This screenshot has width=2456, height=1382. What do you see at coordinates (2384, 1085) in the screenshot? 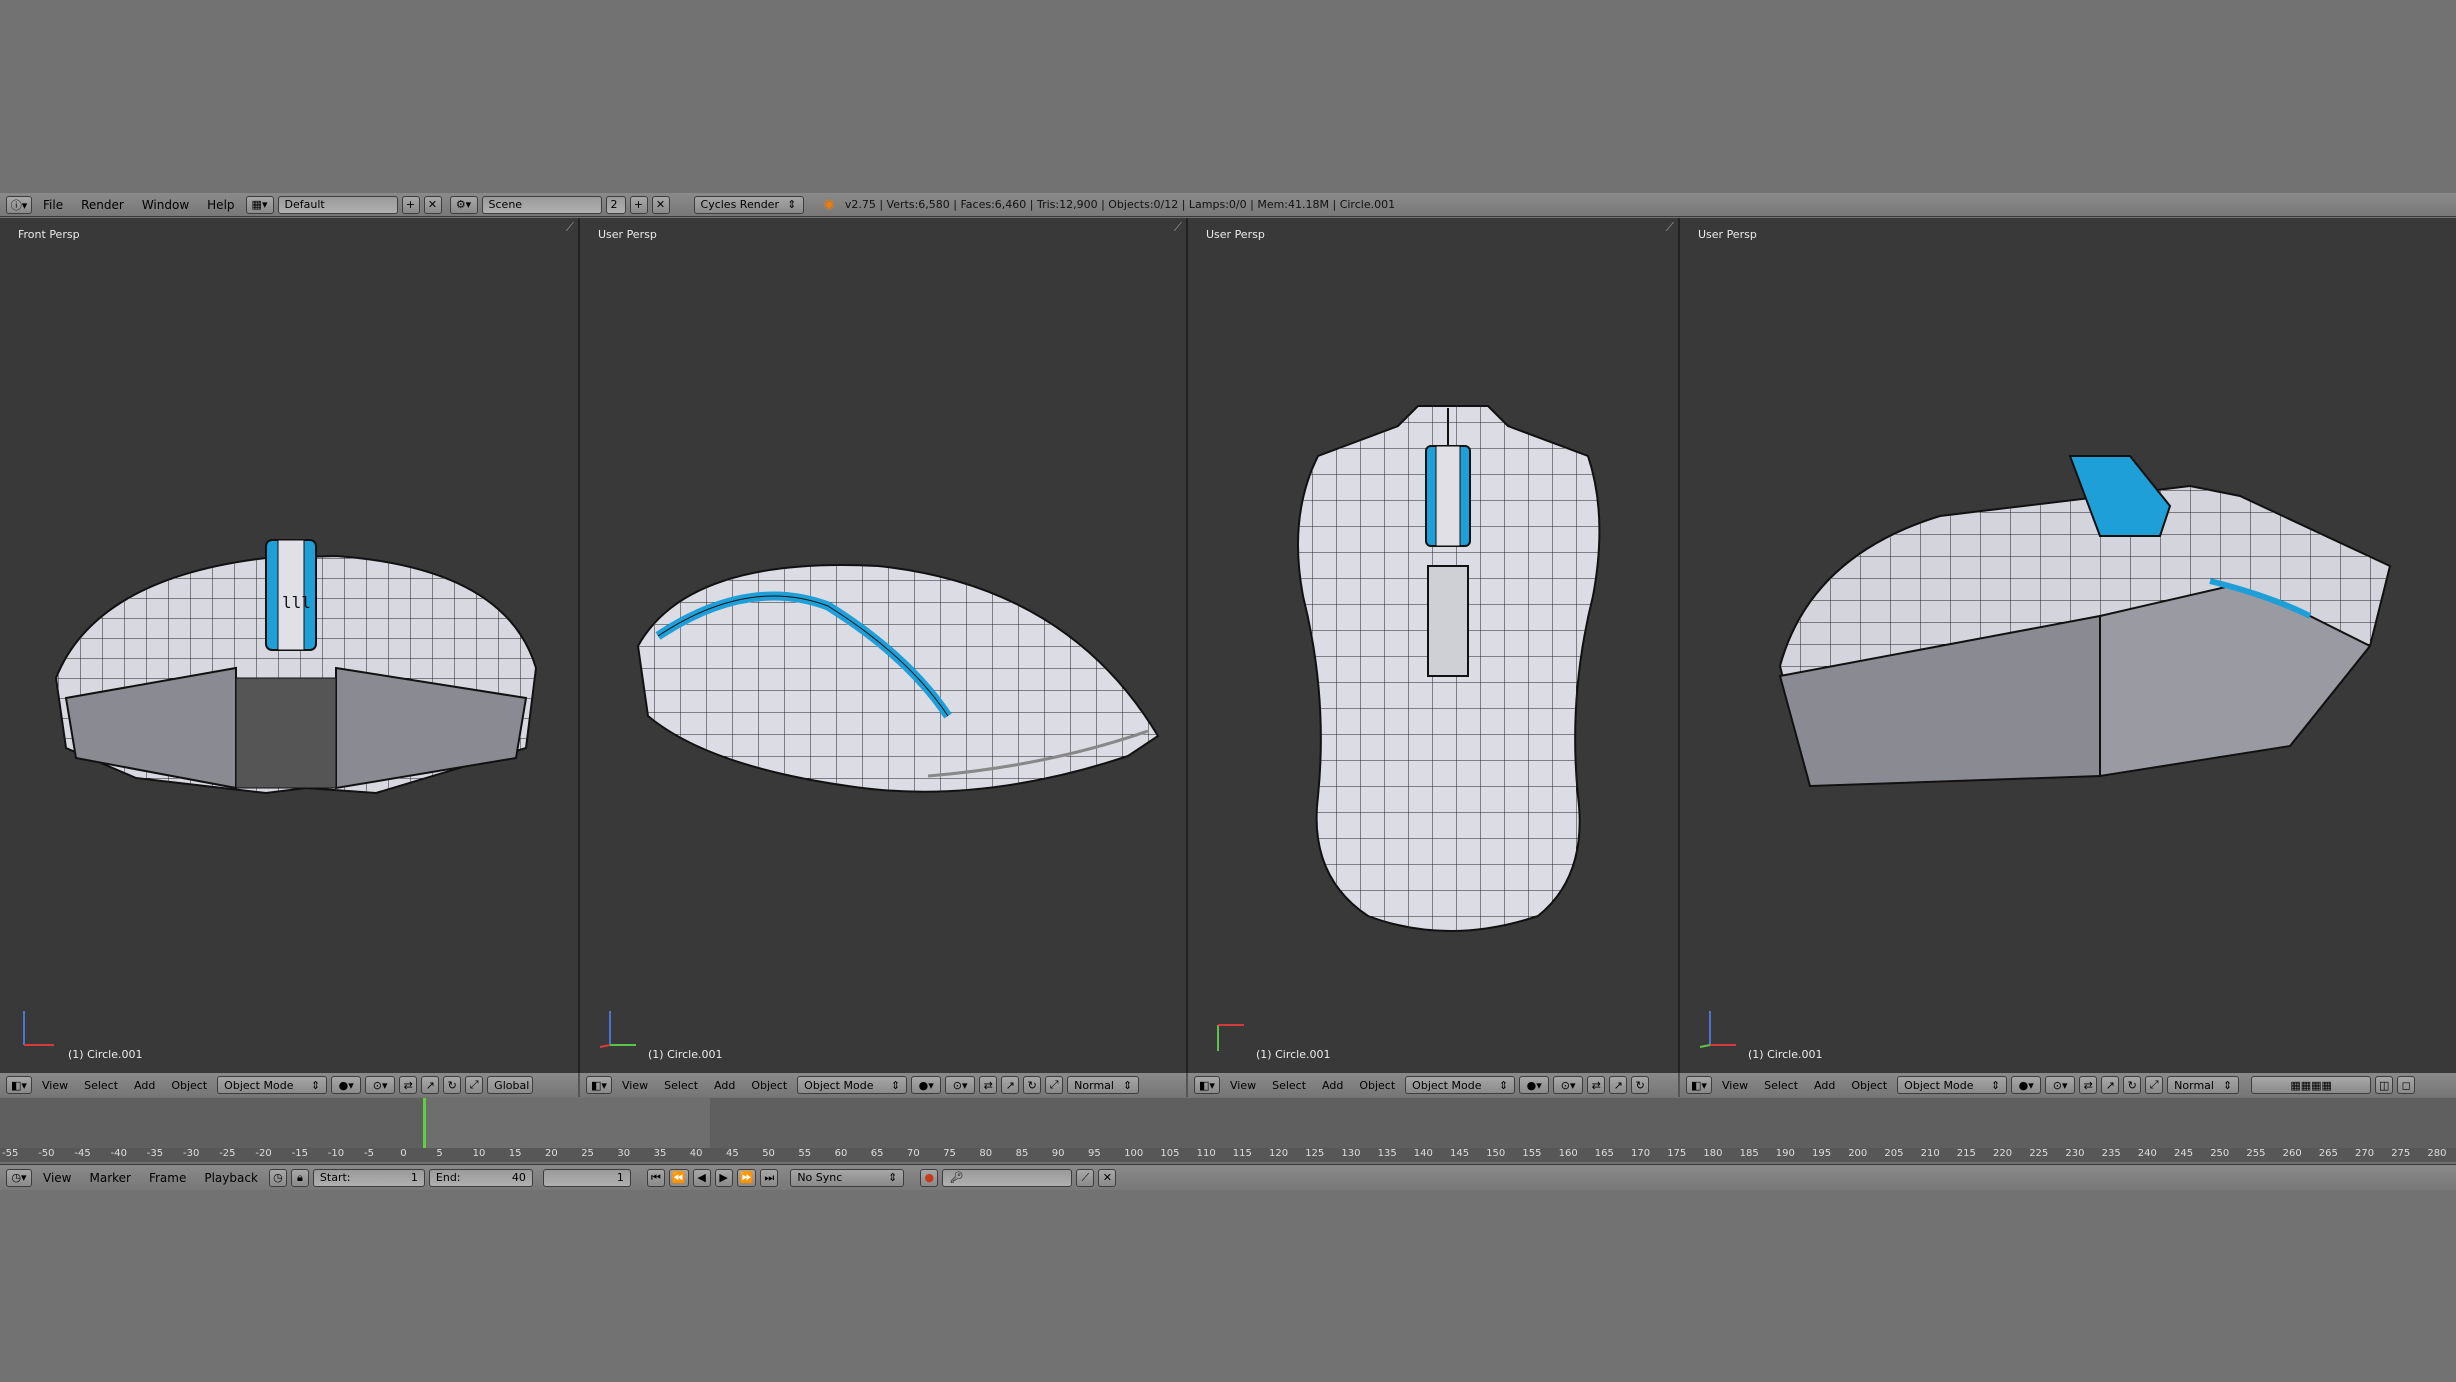
I see `lock-camera-icon: ◫` at bounding box center [2384, 1085].